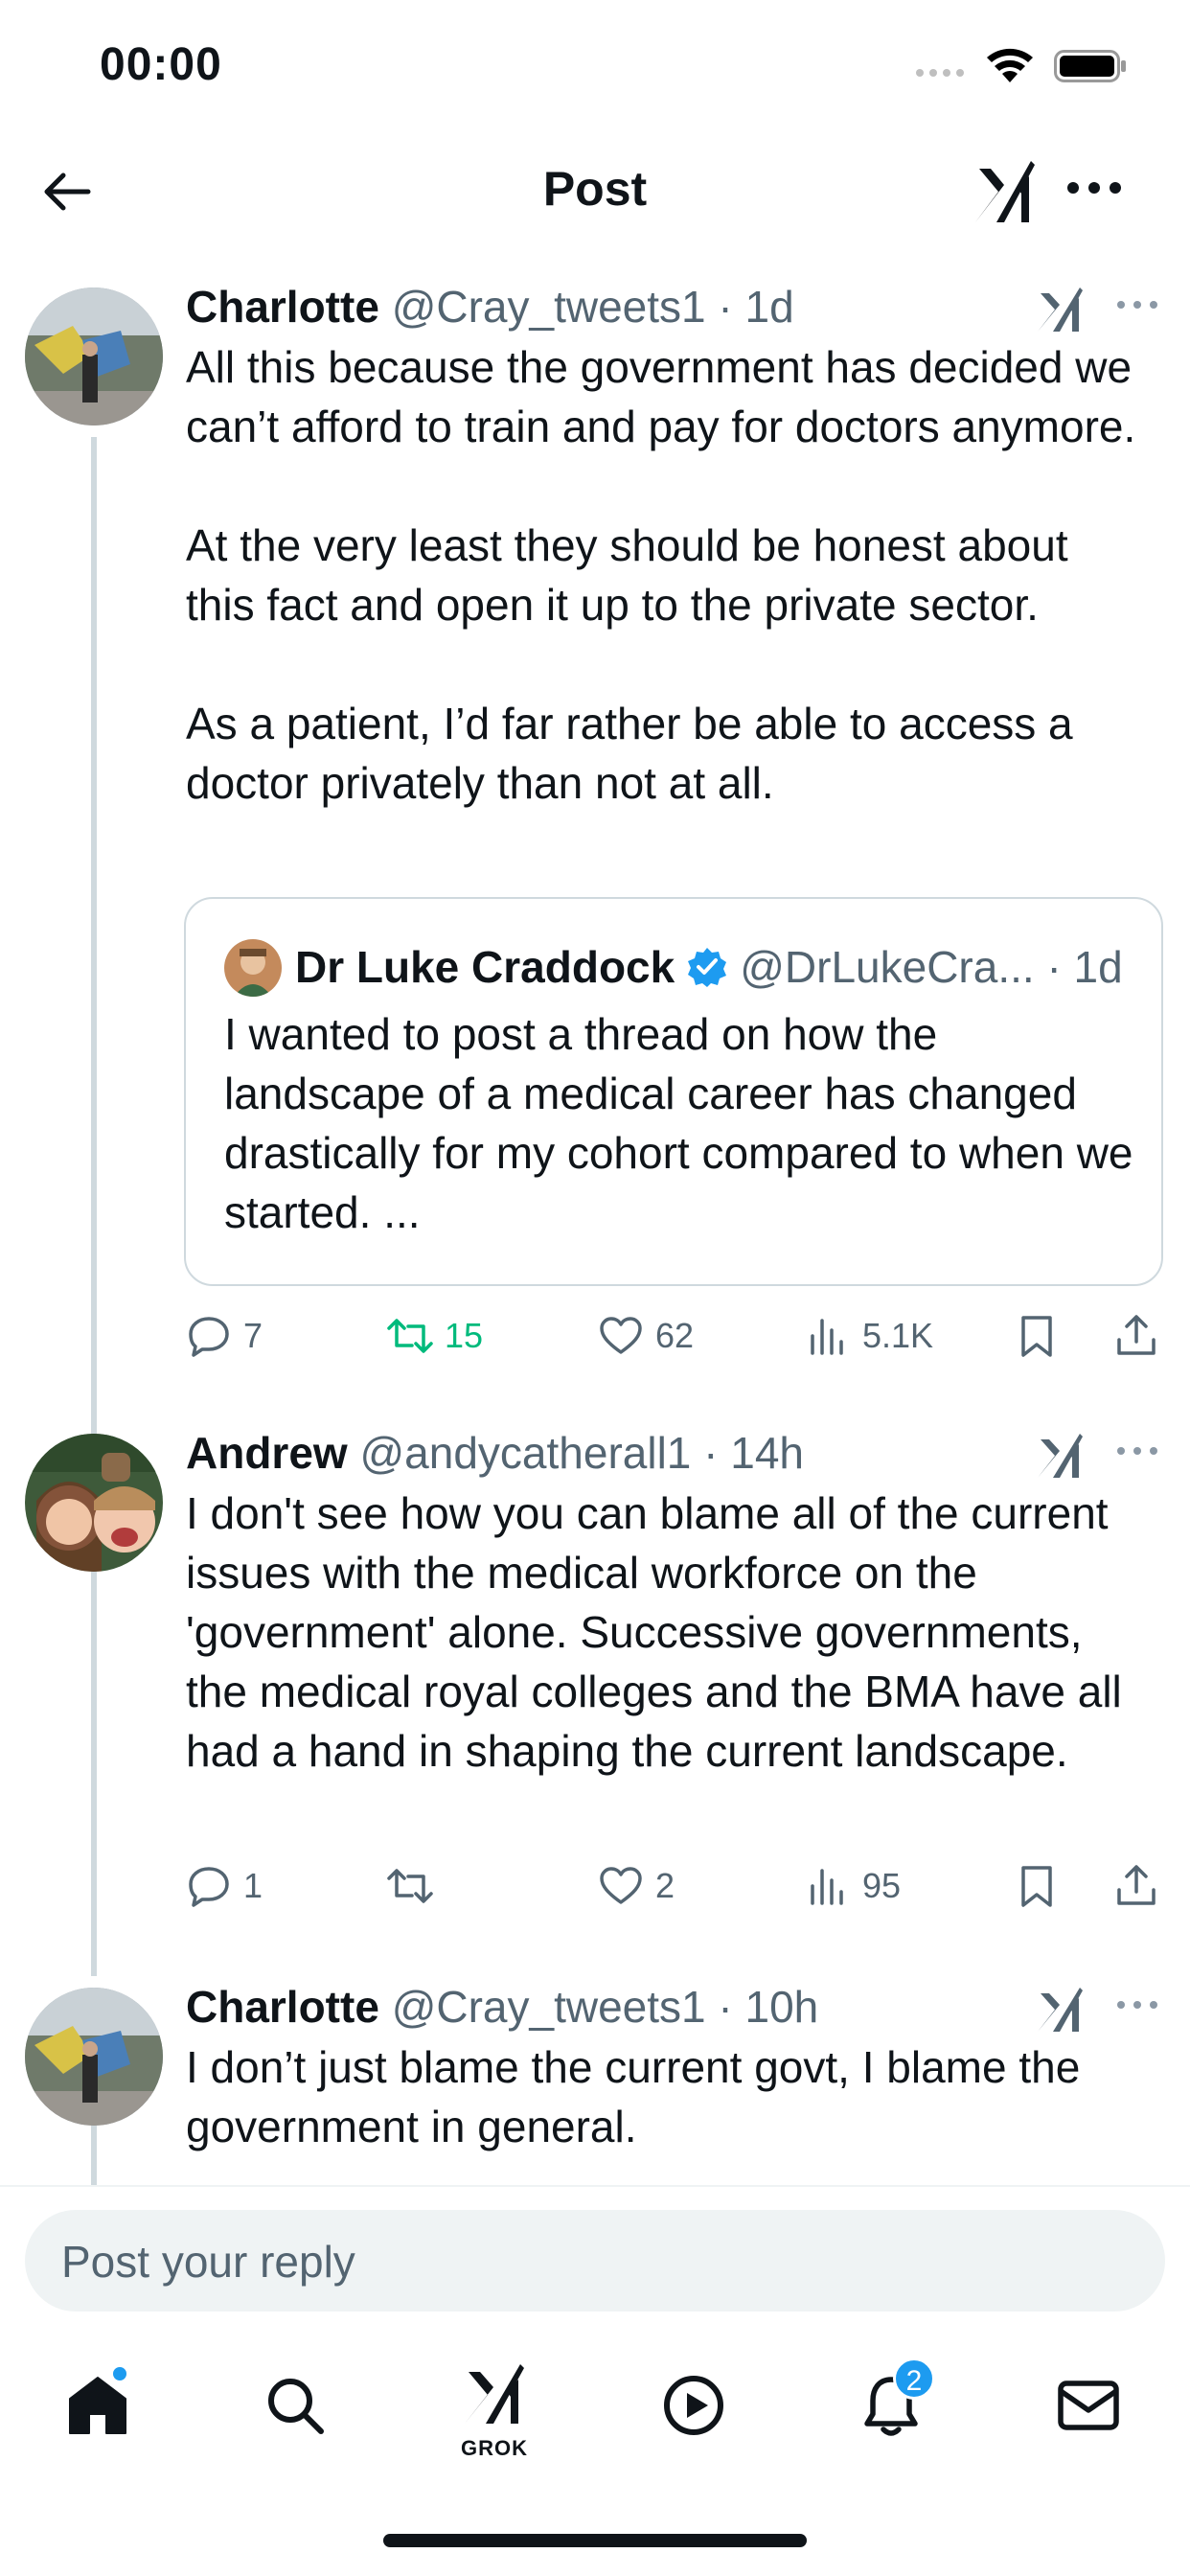 This screenshot has width=1190, height=2576. I want to click on nav-grok: GROK, so click(495, 2405).